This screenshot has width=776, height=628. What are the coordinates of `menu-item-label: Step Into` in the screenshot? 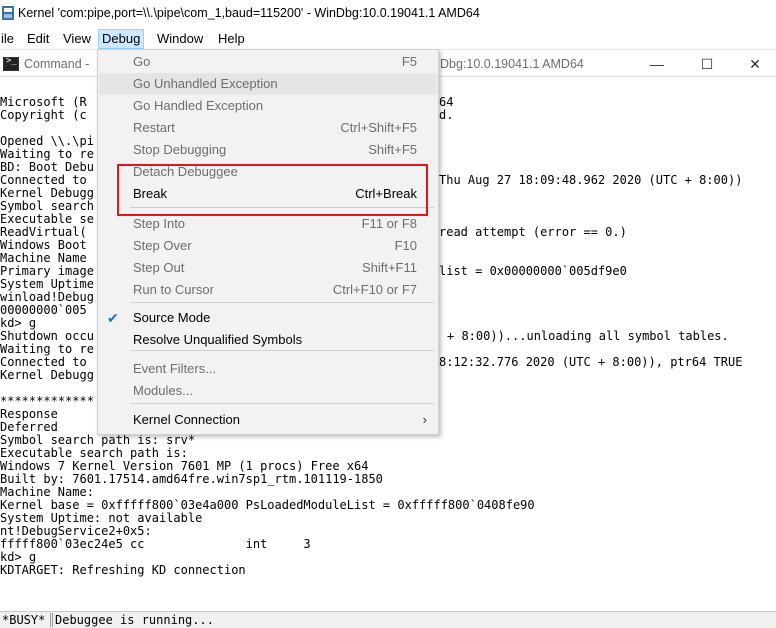 It's located at (159, 223).